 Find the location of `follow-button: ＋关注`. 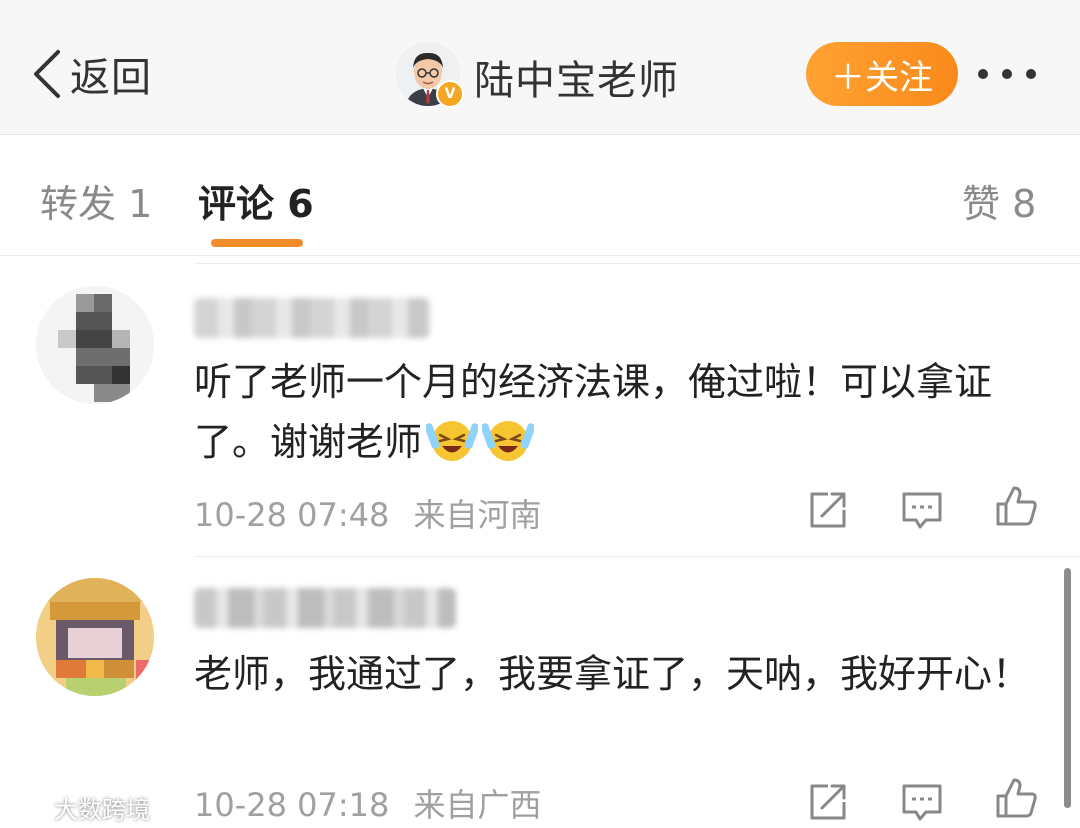

follow-button: ＋关注 is located at coordinates (882, 74).